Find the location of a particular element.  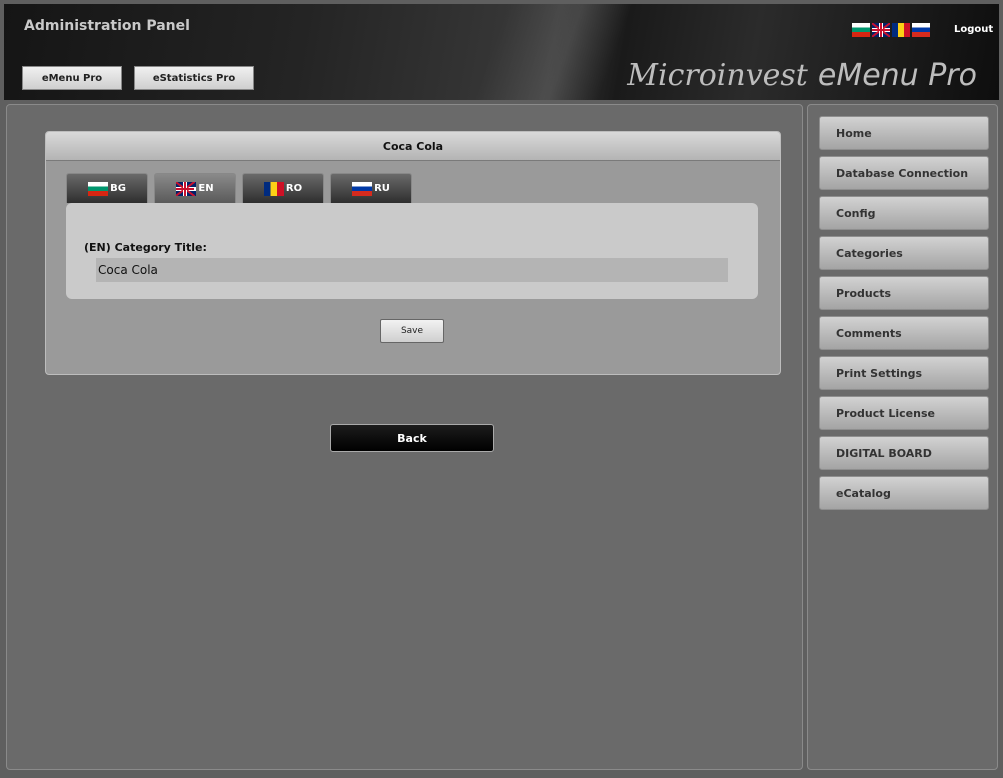

tab-ro: RO is located at coordinates (283, 188).